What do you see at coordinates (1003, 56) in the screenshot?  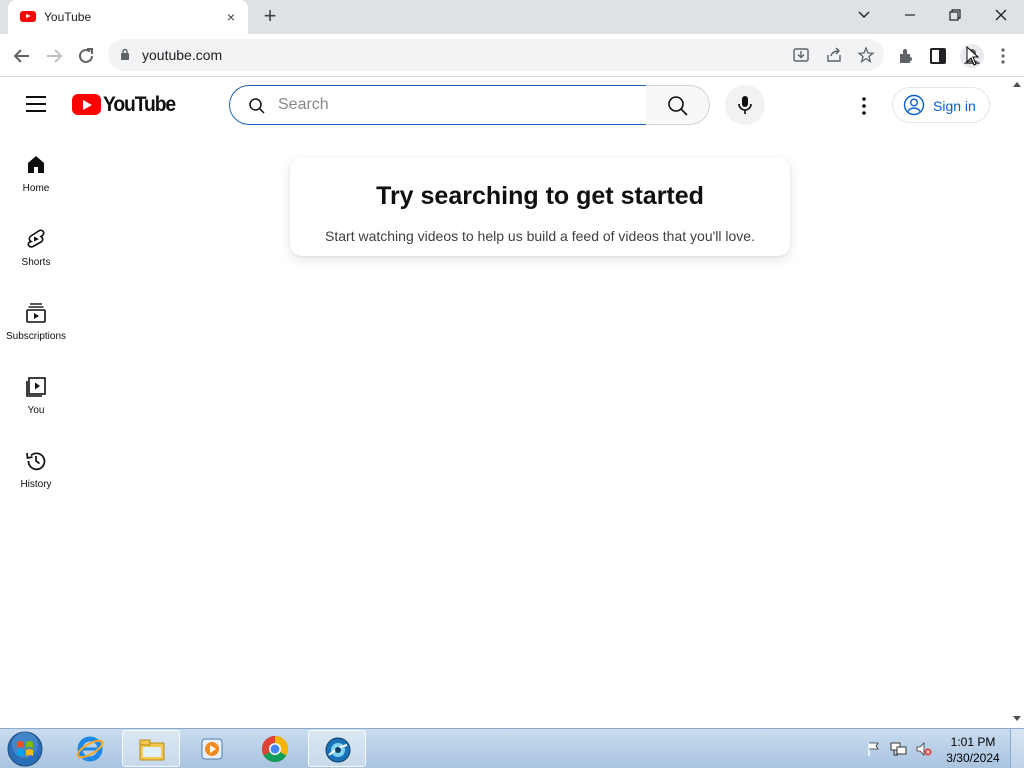 I see `chrome-menu-icon` at bounding box center [1003, 56].